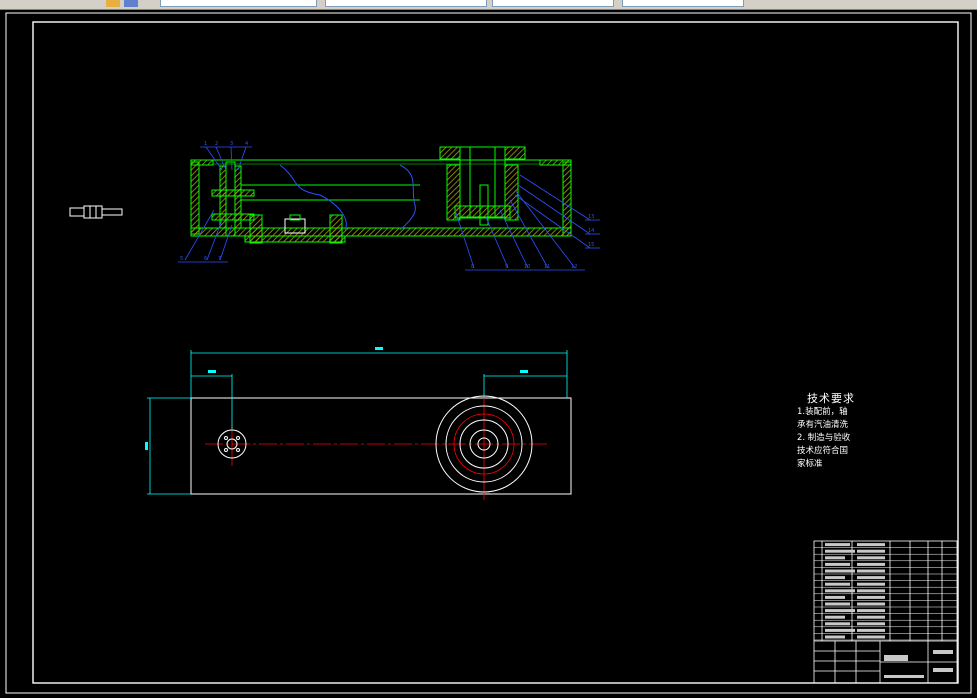 This screenshot has width=977, height=698. Describe the element at coordinates (591, 245) in the screenshot. I see `balloon-15: 15` at that location.